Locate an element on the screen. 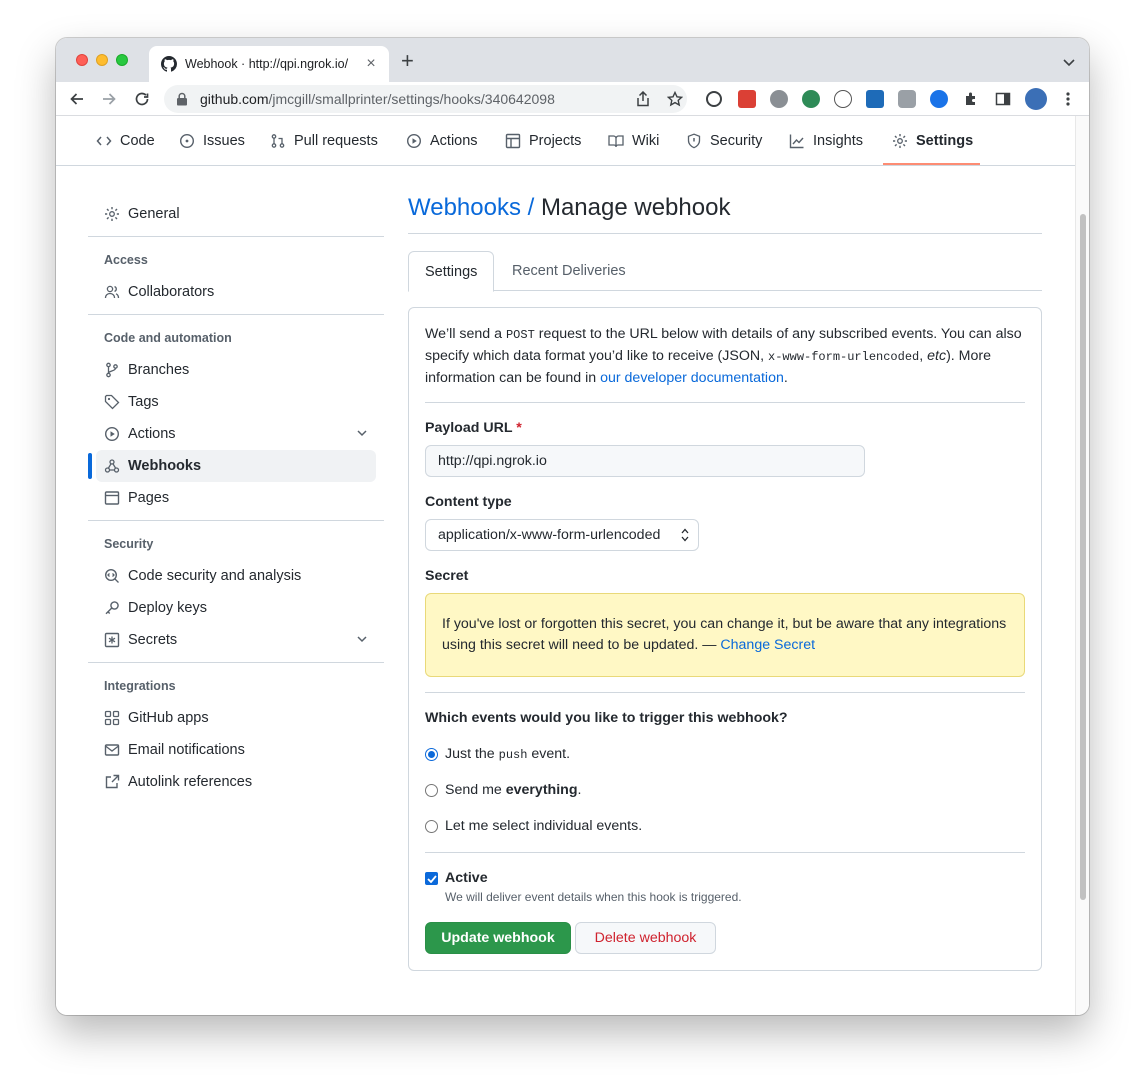  active-checkbox is located at coordinates (431, 878).